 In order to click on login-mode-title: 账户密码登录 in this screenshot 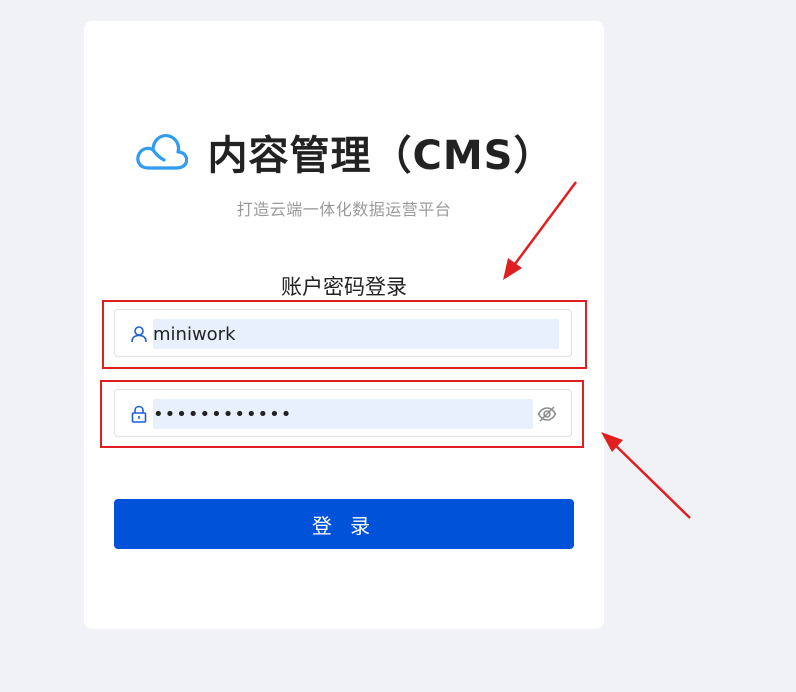, I will do `click(344, 287)`.